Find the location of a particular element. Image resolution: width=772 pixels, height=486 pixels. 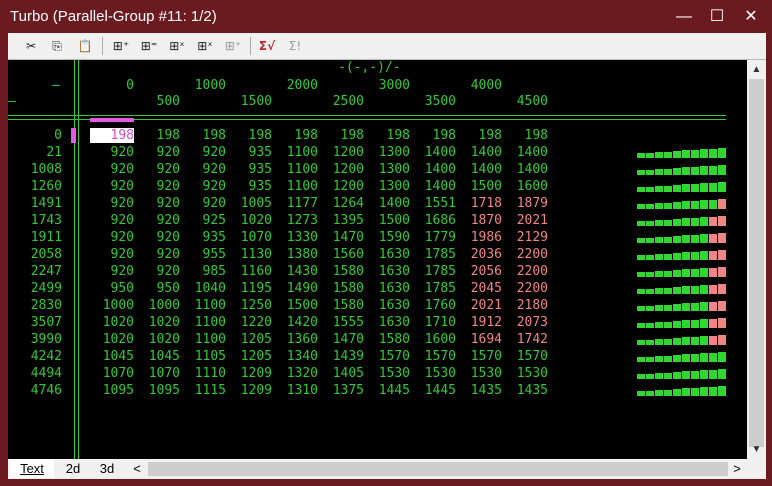

row-header: 2499 is located at coordinates (46, 288).